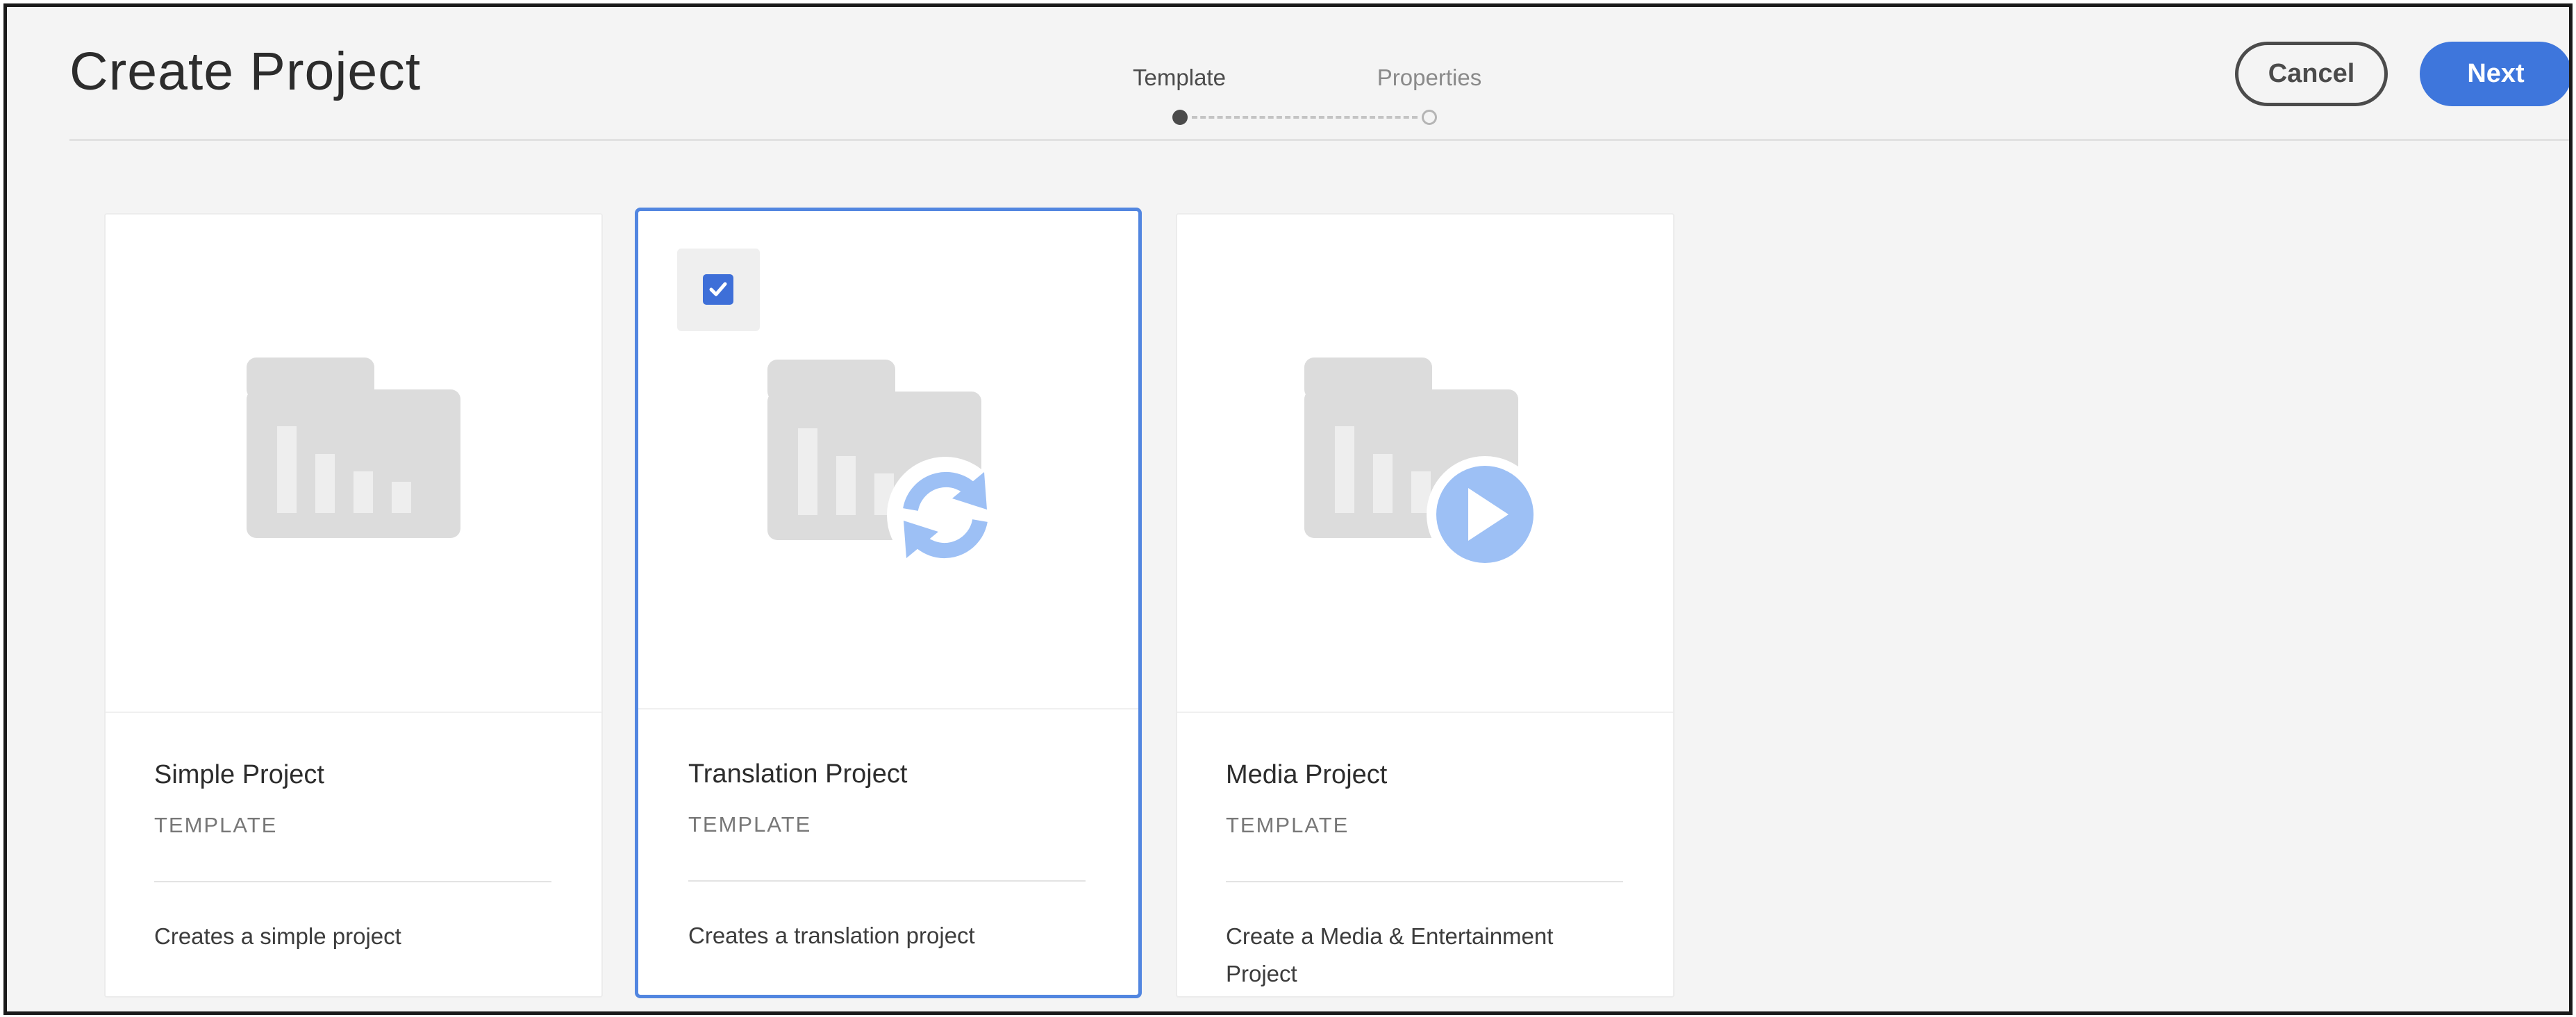 The width and height of the screenshot is (2576, 1017). Describe the element at coordinates (277, 936) in the screenshot. I see `card-description: Creates a simple project` at that location.